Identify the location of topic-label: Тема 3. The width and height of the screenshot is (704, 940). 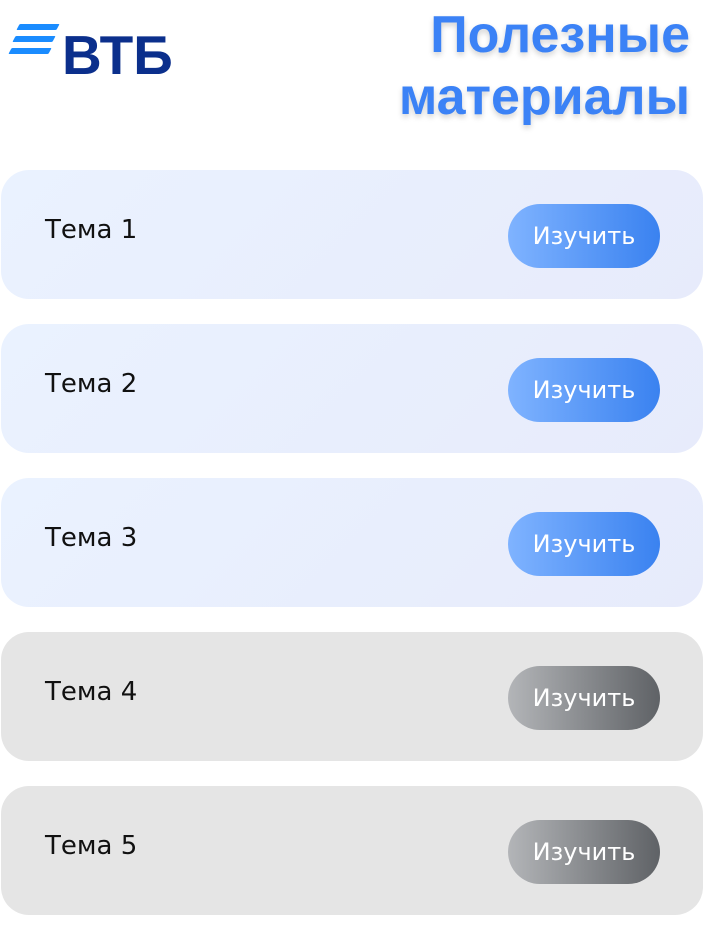
(91, 538).